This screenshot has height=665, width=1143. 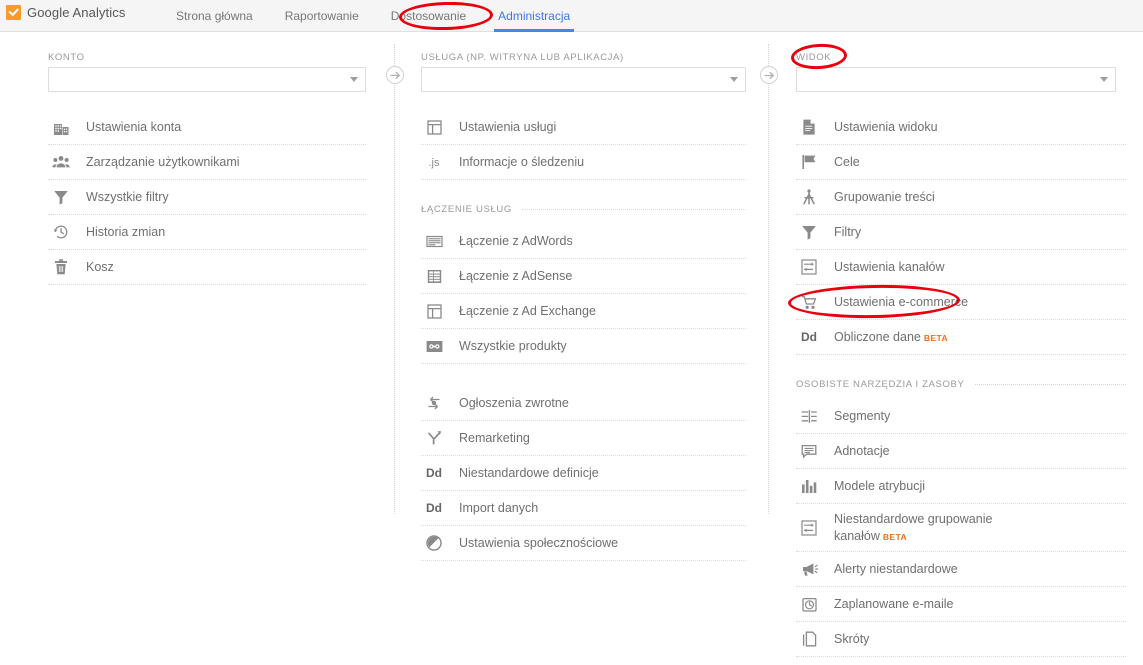 I want to click on menu-item-label: Obliczone dane BETA, so click(x=891, y=336).